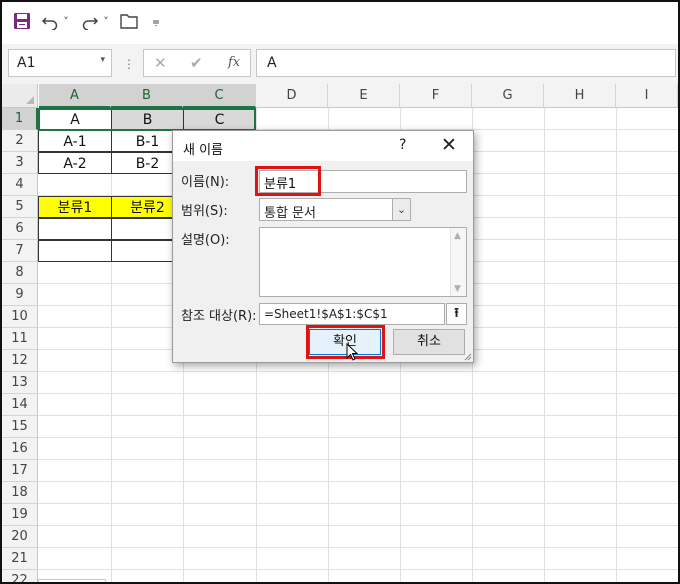 This screenshot has width=680, height=584. I want to click on cell-c1: C, so click(219, 119).